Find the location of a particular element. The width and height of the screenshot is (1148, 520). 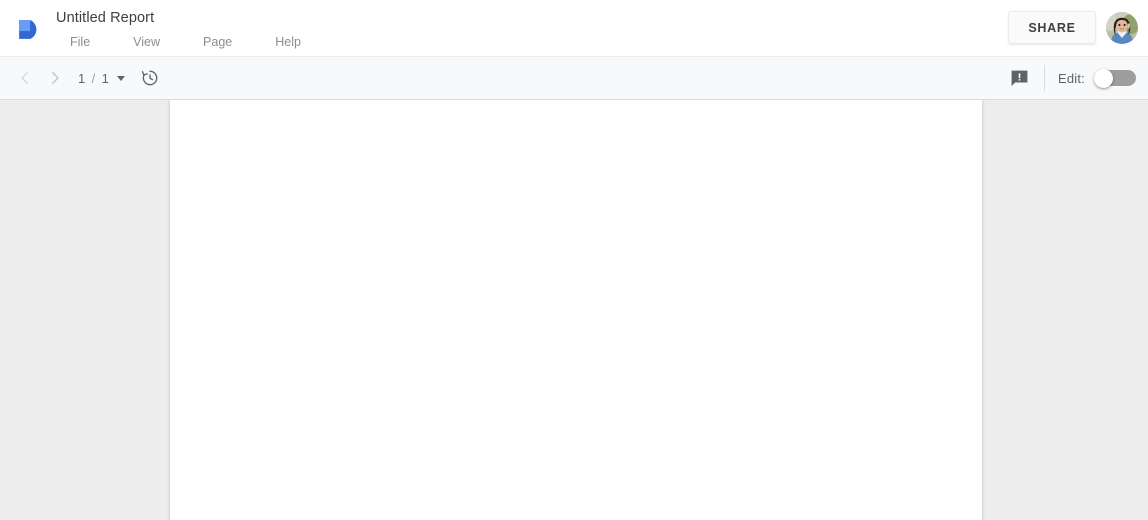

feedback-button is located at coordinates (1020, 78).